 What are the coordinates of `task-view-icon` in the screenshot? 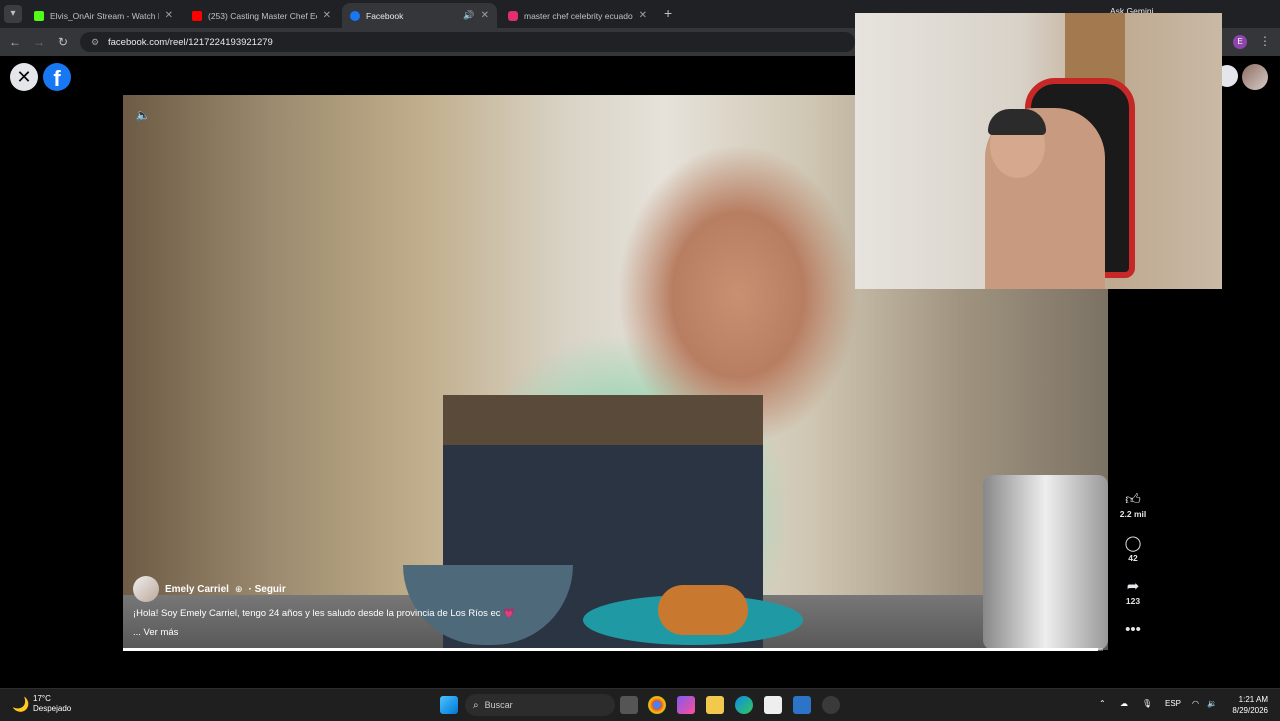 It's located at (629, 705).